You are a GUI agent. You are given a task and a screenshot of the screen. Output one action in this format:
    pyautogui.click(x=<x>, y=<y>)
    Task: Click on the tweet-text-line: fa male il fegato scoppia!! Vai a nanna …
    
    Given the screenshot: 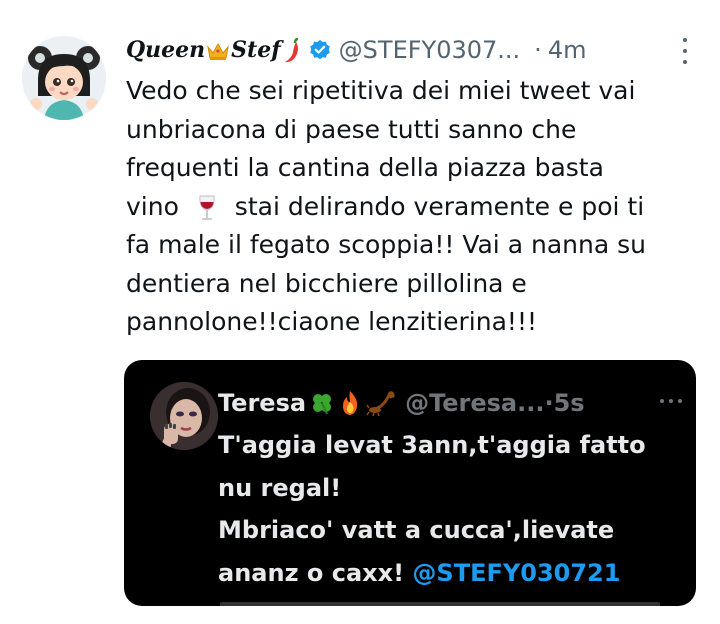 What is the action you would take?
    pyautogui.click(x=386, y=244)
    